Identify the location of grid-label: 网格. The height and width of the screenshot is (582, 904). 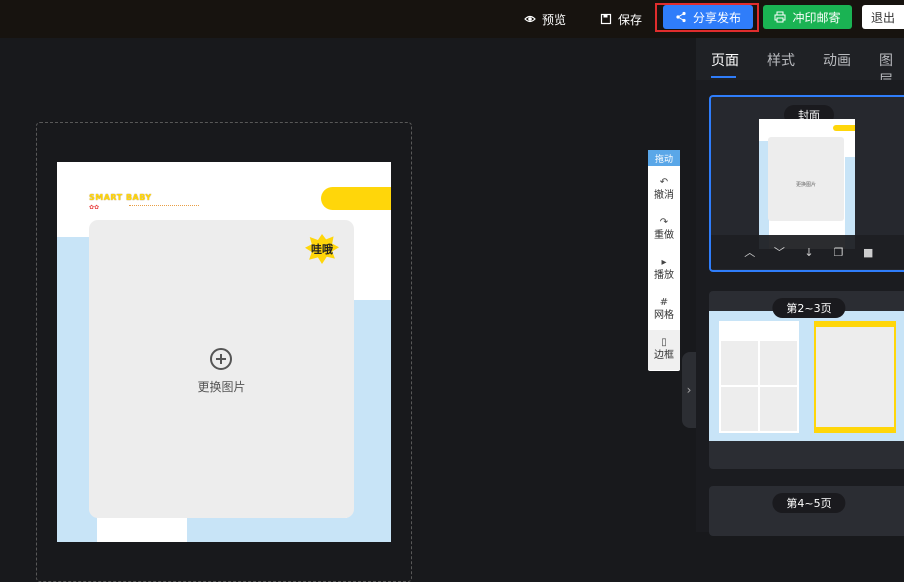
(664, 315).